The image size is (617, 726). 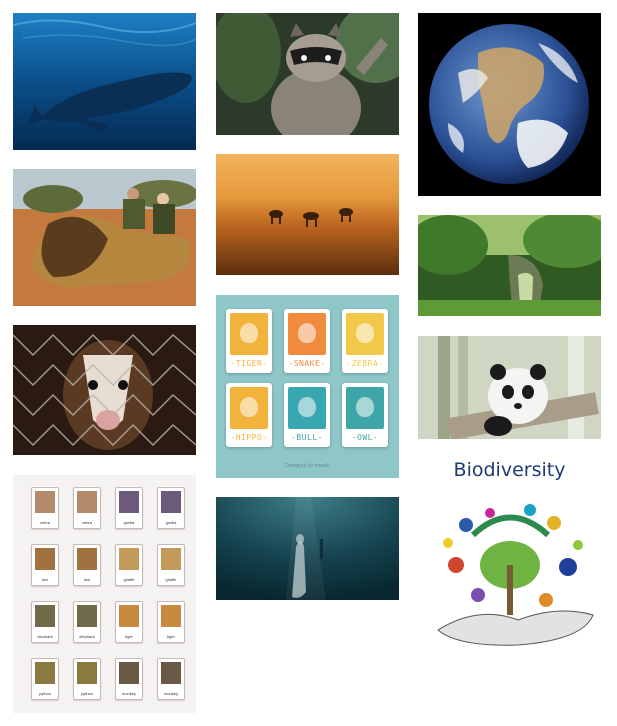 I want to click on flashcard-label: -OWL-, so click(x=365, y=437).